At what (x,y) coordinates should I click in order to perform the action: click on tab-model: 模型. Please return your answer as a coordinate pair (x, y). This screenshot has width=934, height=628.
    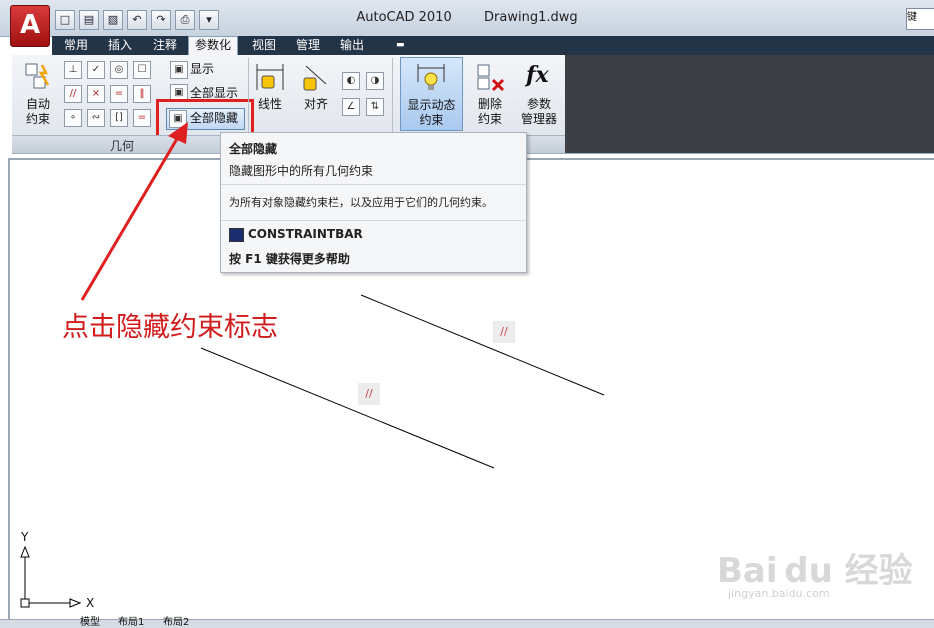
    Looking at the image, I should click on (90, 623).